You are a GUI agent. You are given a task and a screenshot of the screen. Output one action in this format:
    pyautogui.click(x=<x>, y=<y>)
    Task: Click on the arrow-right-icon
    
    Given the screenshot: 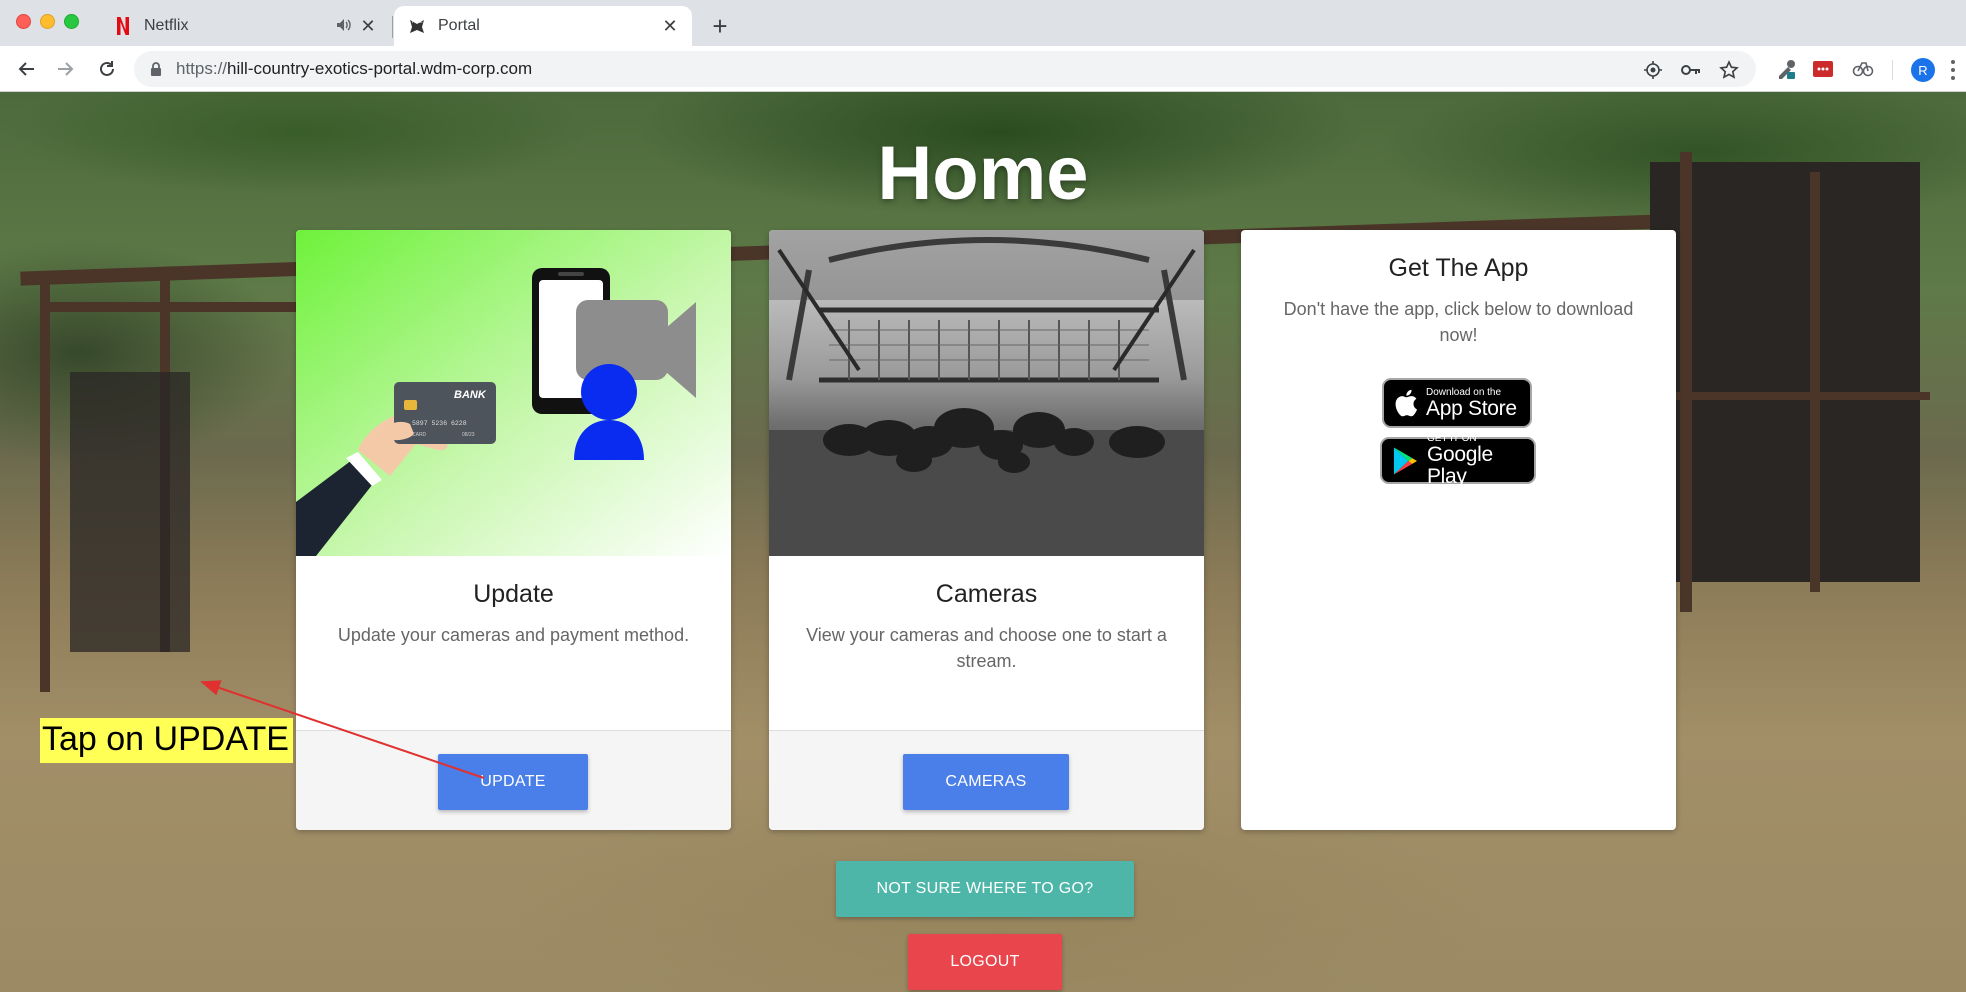 What is the action you would take?
    pyautogui.click(x=66, y=69)
    